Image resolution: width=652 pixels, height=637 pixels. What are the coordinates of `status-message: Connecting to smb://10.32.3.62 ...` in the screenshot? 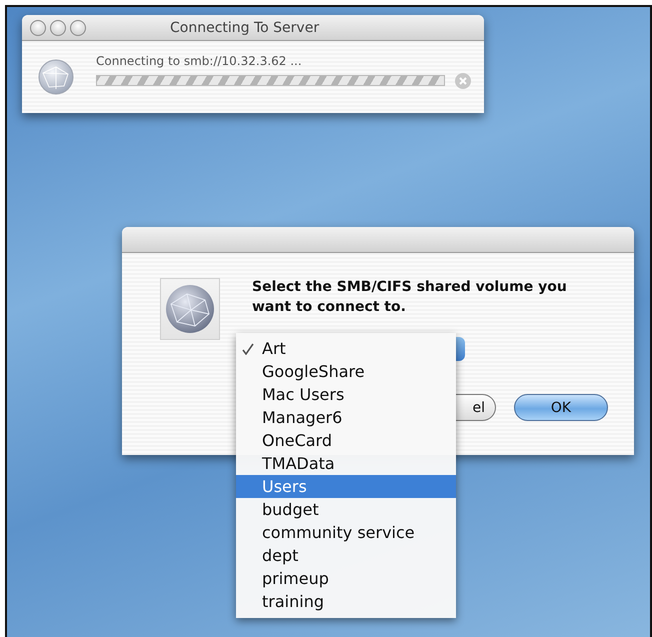 It's located at (199, 61).